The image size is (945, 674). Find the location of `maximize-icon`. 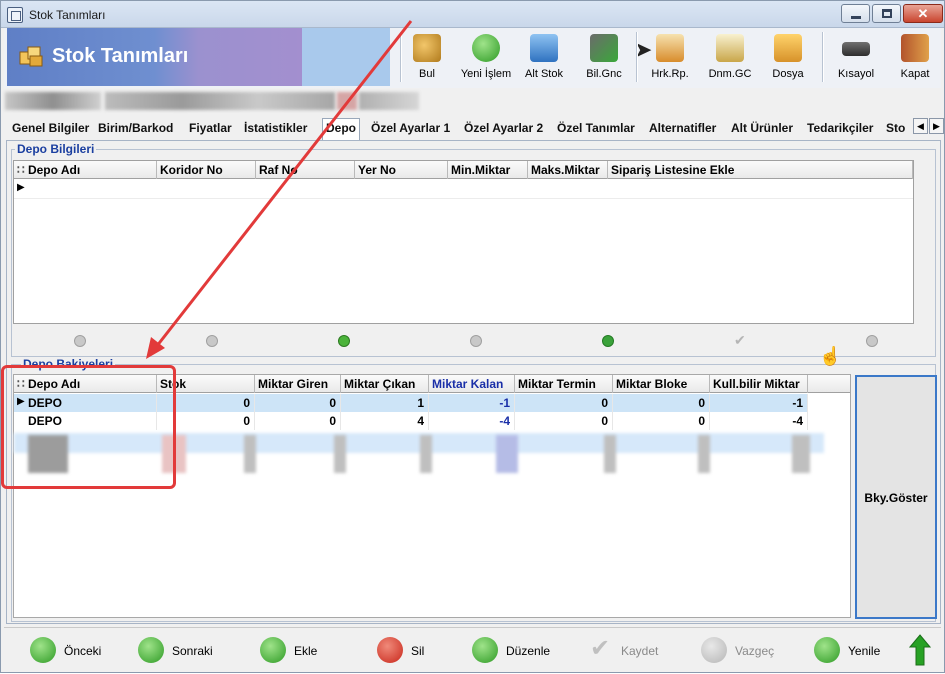

maximize-icon is located at coordinates (887, 13).